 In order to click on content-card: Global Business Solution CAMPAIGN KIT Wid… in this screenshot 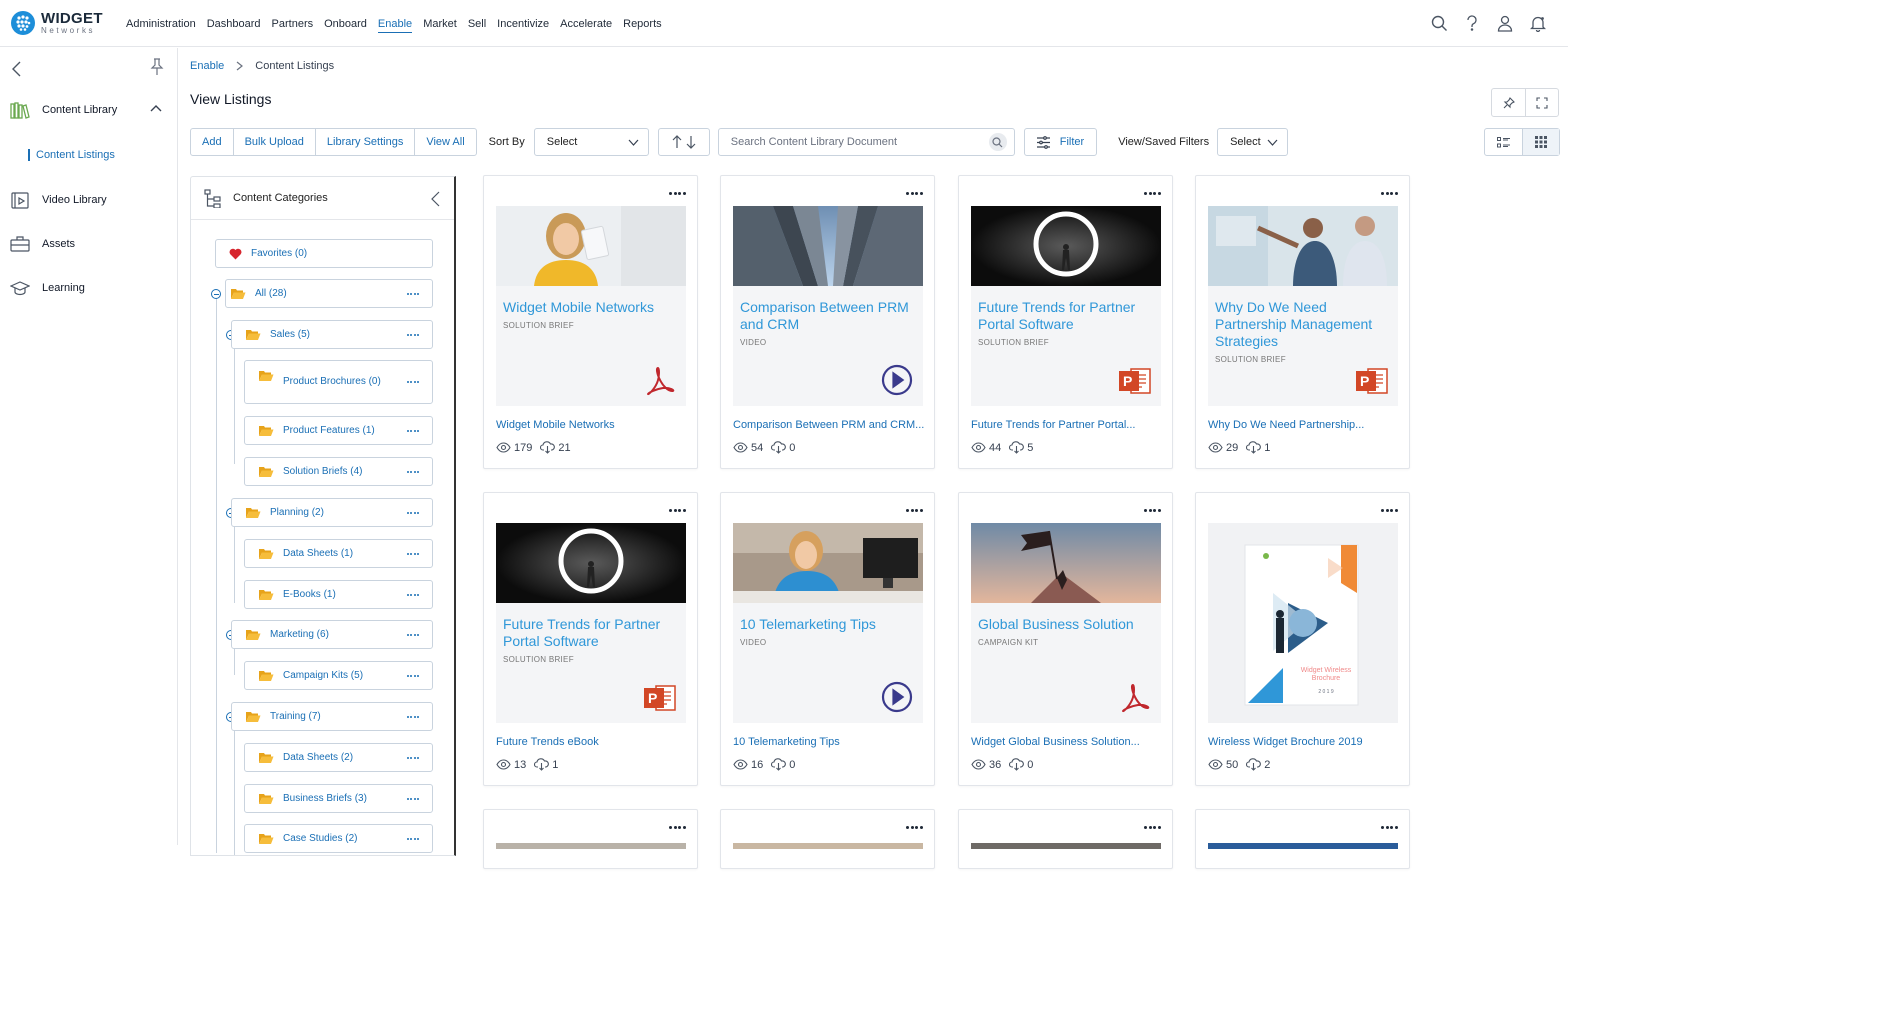, I will do `click(1065, 639)`.